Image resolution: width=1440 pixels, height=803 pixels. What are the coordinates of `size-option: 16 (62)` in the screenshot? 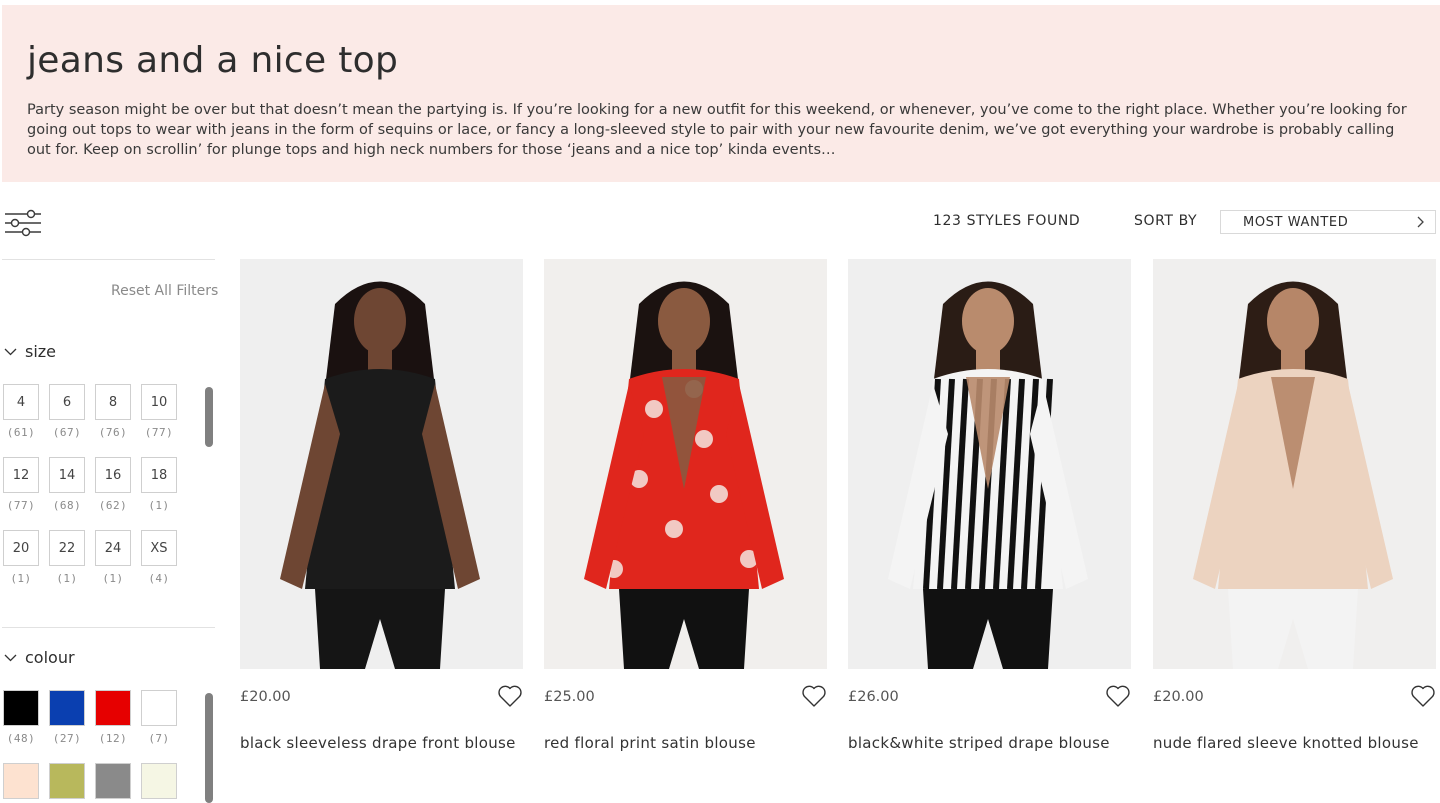 It's located at (113, 484).